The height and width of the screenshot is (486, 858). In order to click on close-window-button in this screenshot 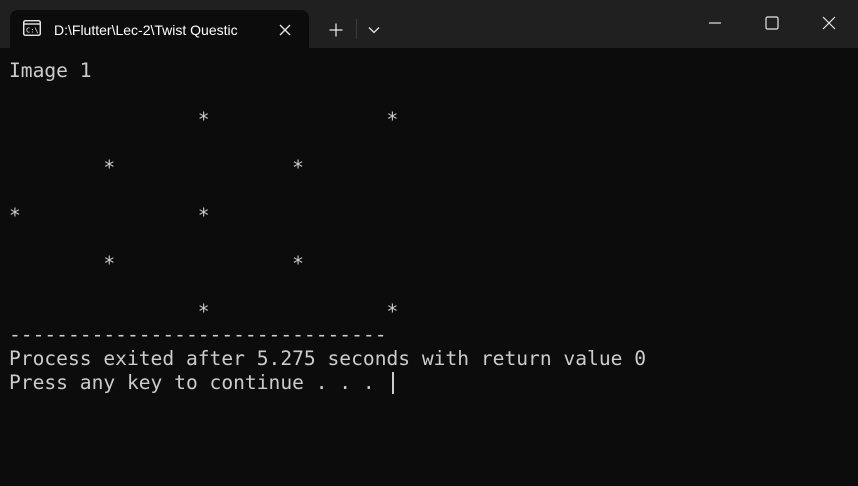, I will do `click(829, 23)`.